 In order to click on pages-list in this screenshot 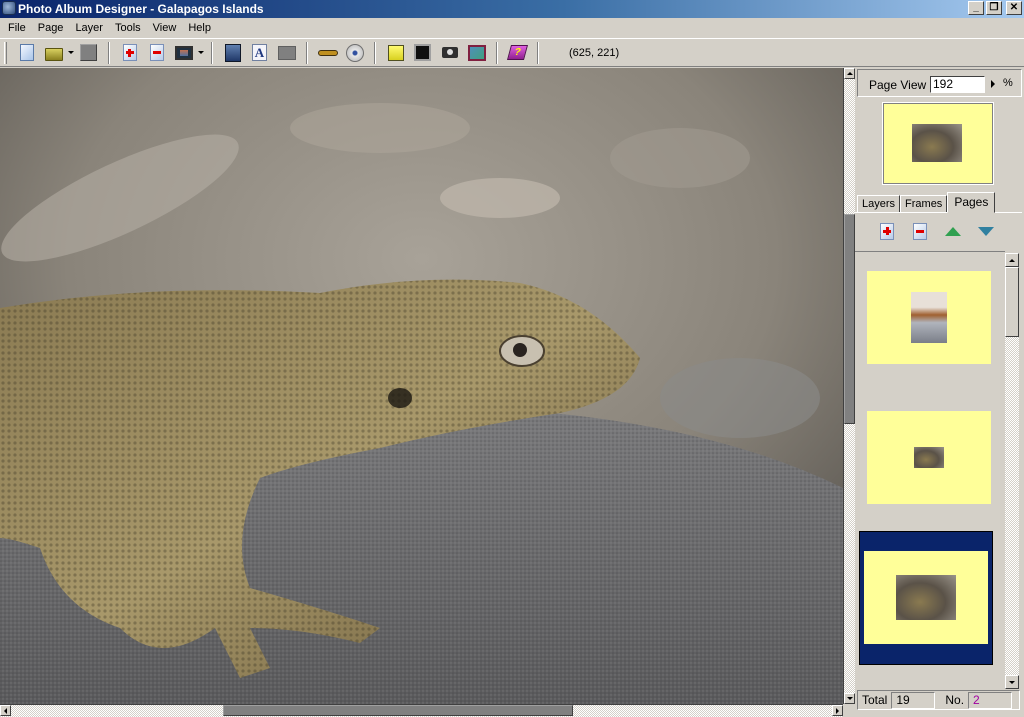, I will do `click(930, 470)`.